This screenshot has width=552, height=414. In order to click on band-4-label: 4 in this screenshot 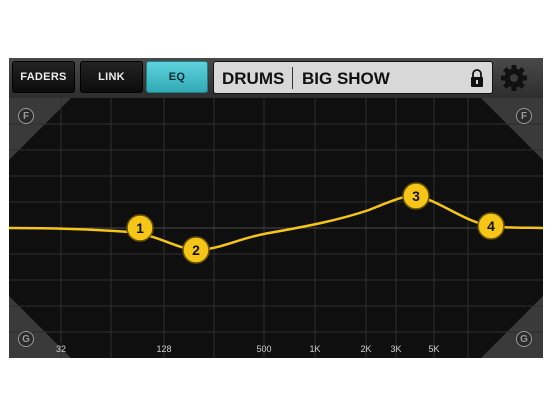, I will do `click(491, 226)`.